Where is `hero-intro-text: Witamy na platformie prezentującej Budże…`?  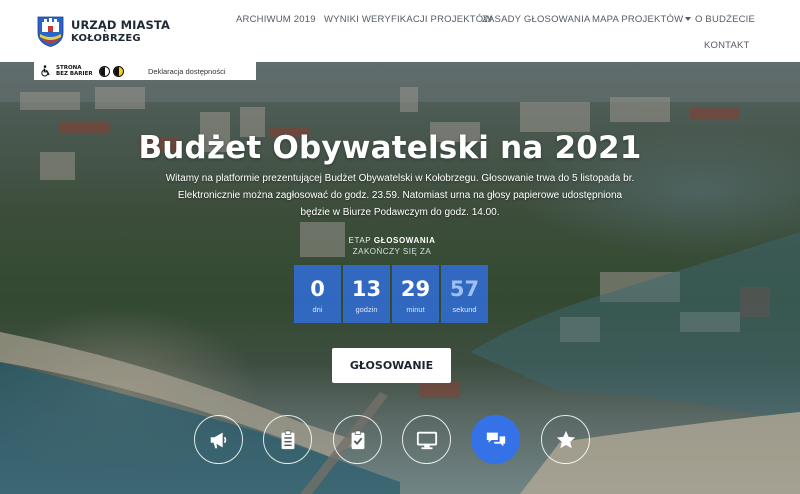 hero-intro-text: Witamy na platformie prezentującej Budże… is located at coordinates (400, 195).